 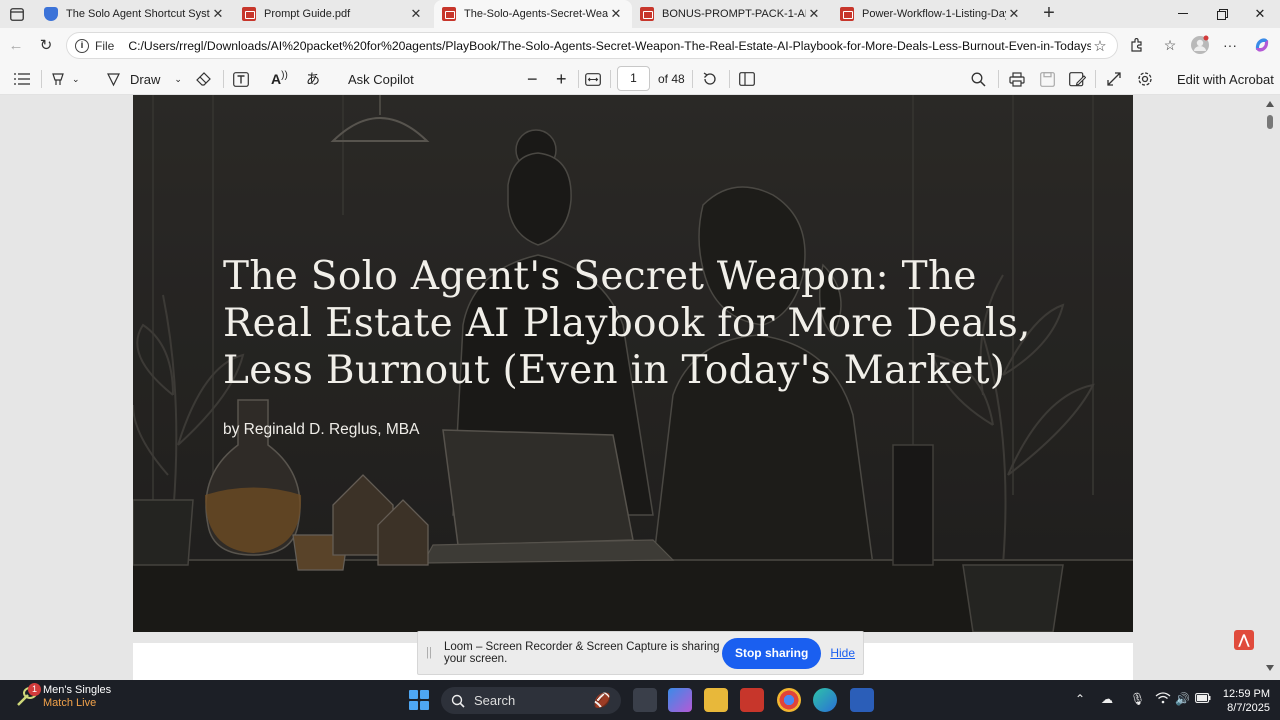 I want to click on contents-list-icon, so click(x=22, y=79).